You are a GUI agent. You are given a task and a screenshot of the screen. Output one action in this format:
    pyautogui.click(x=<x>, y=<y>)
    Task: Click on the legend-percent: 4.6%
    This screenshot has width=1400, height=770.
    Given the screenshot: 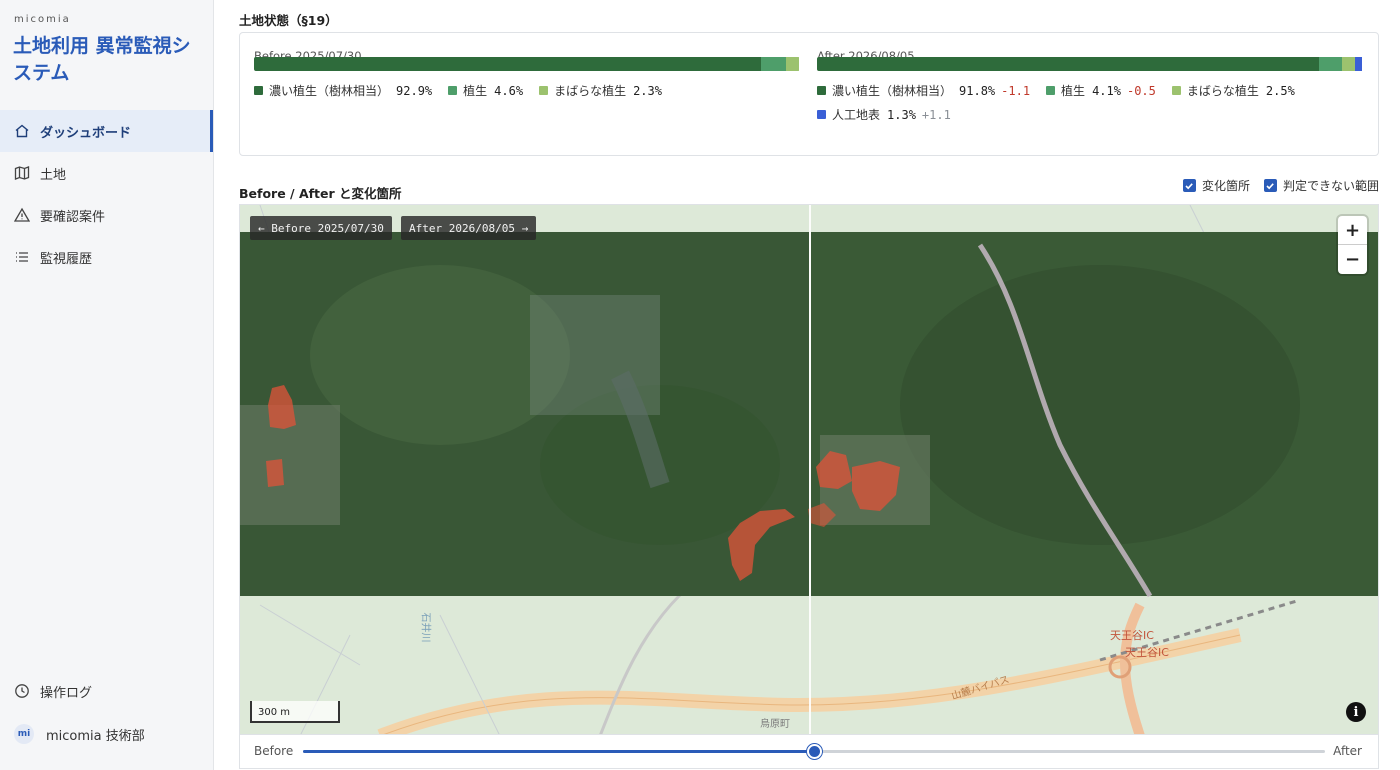 What is the action you would take?
    pyautogui.click(x=509, y=90)
    